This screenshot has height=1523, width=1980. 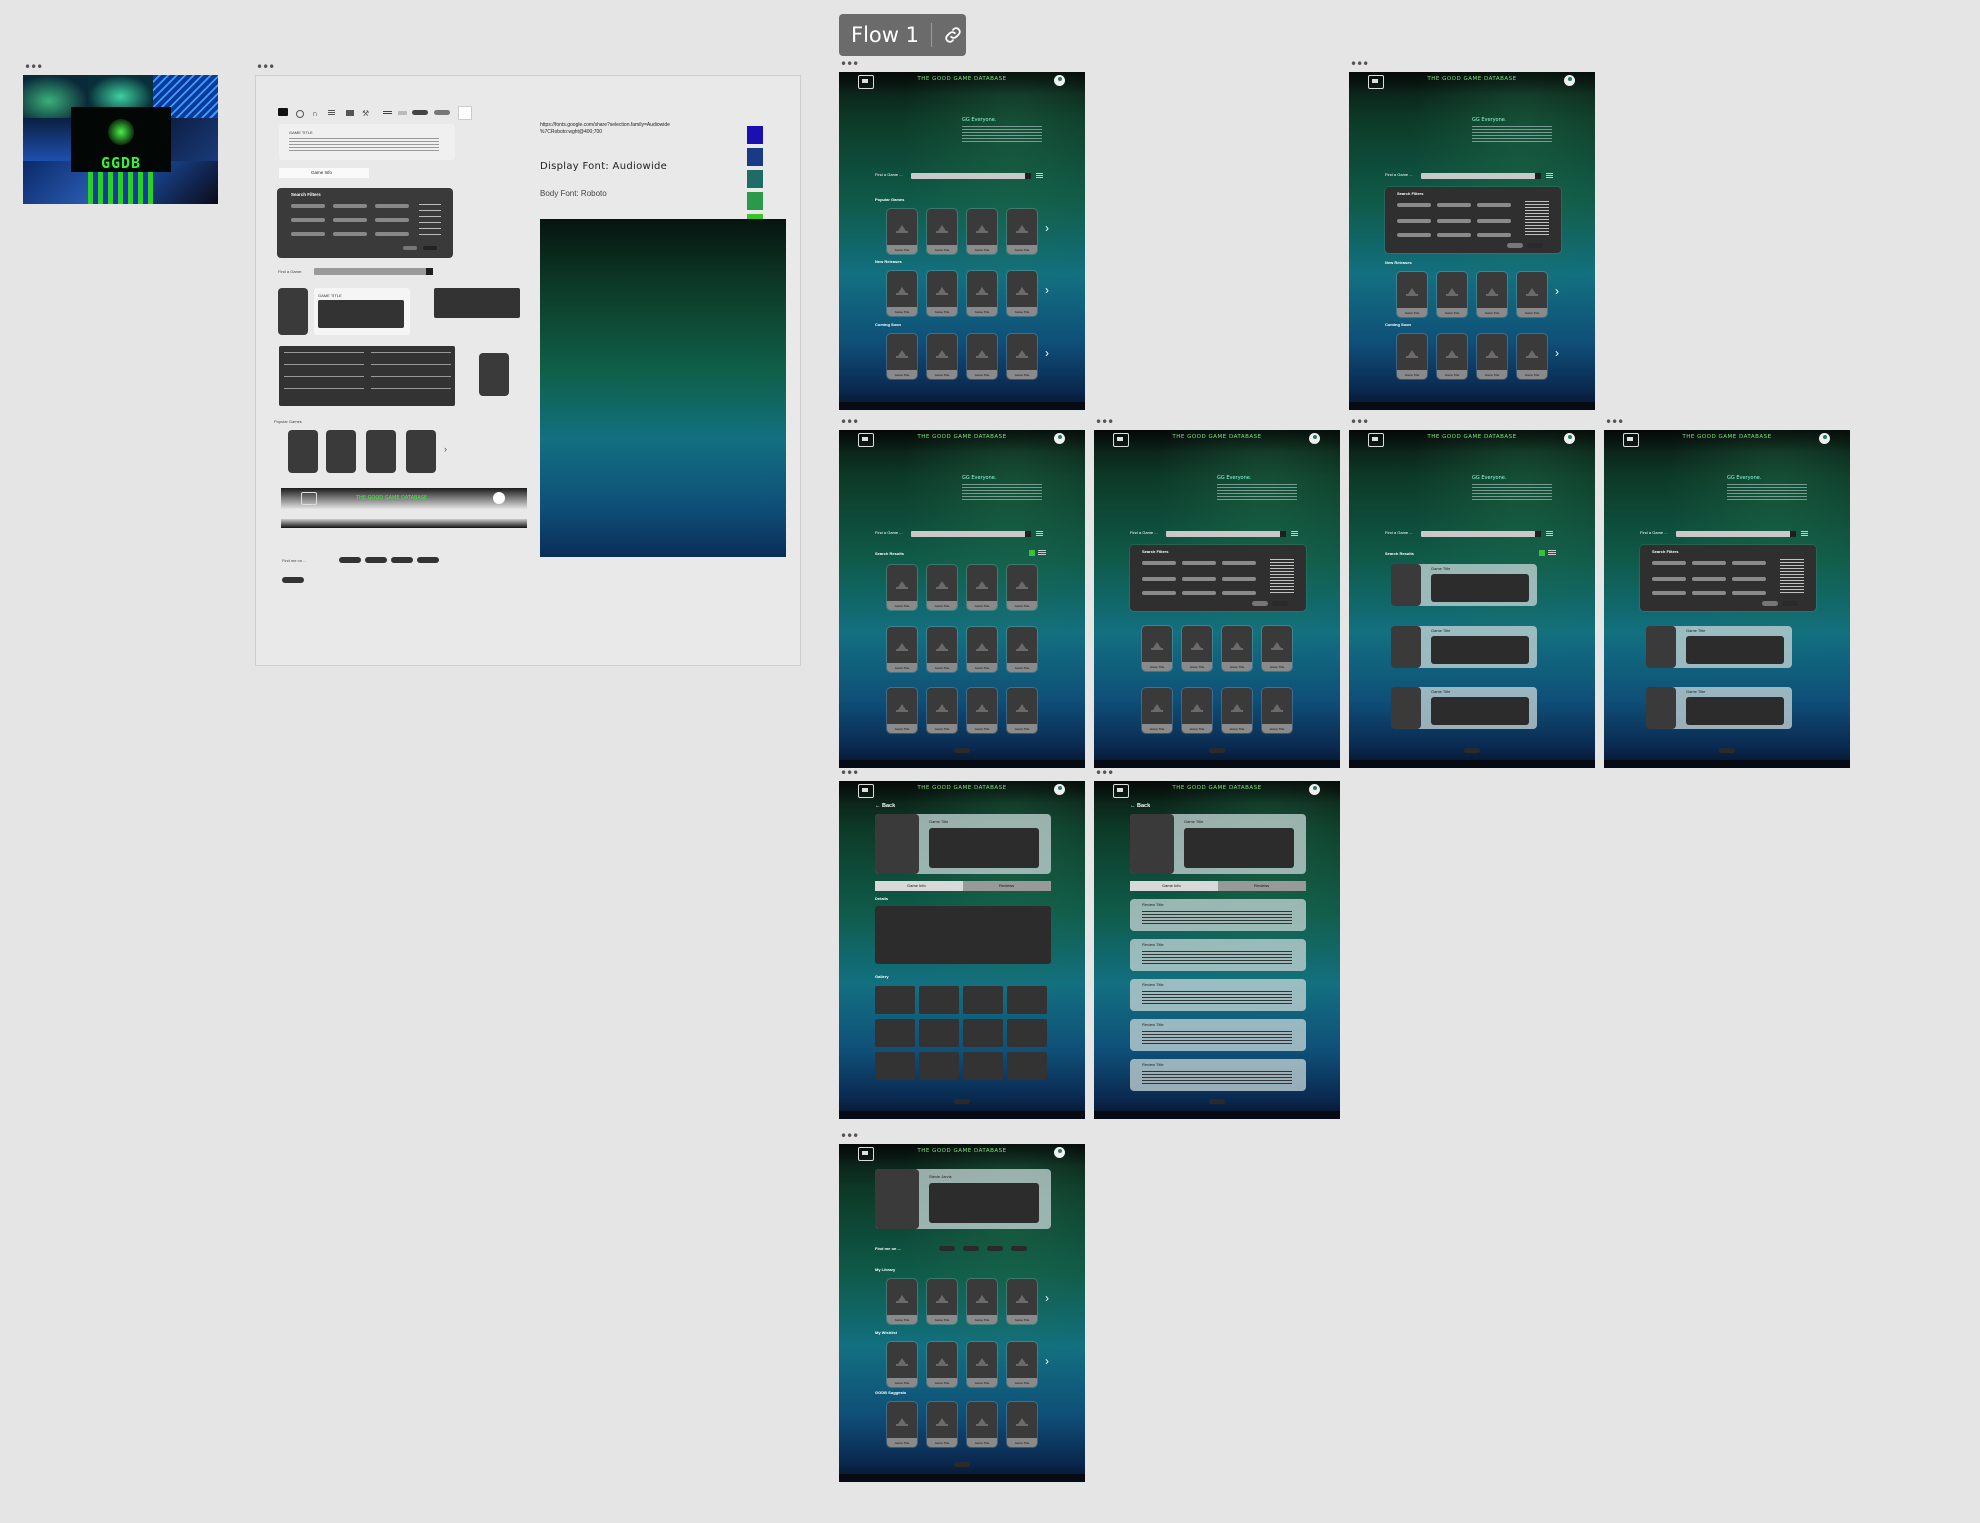 What do you see at coordinates (1032, 553) in the screenshot?
I see `grid-view-icon` at bounding box center [1032, 553].